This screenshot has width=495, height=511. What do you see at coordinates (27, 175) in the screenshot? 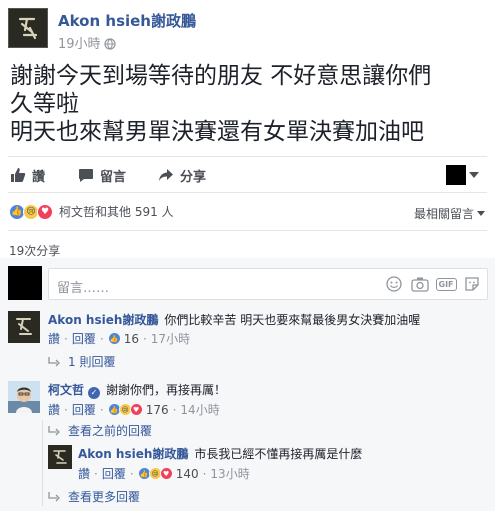
I see `like-button: 讚` at bounding box center [27, 175].